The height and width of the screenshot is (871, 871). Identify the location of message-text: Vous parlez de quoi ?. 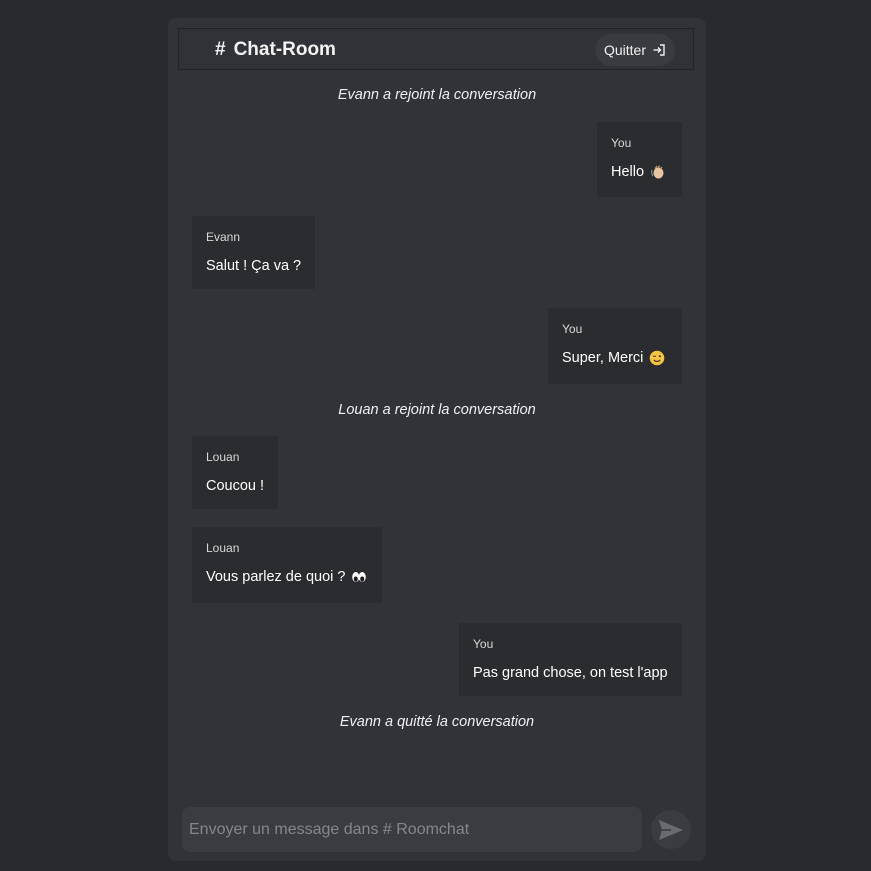
(287, 577).